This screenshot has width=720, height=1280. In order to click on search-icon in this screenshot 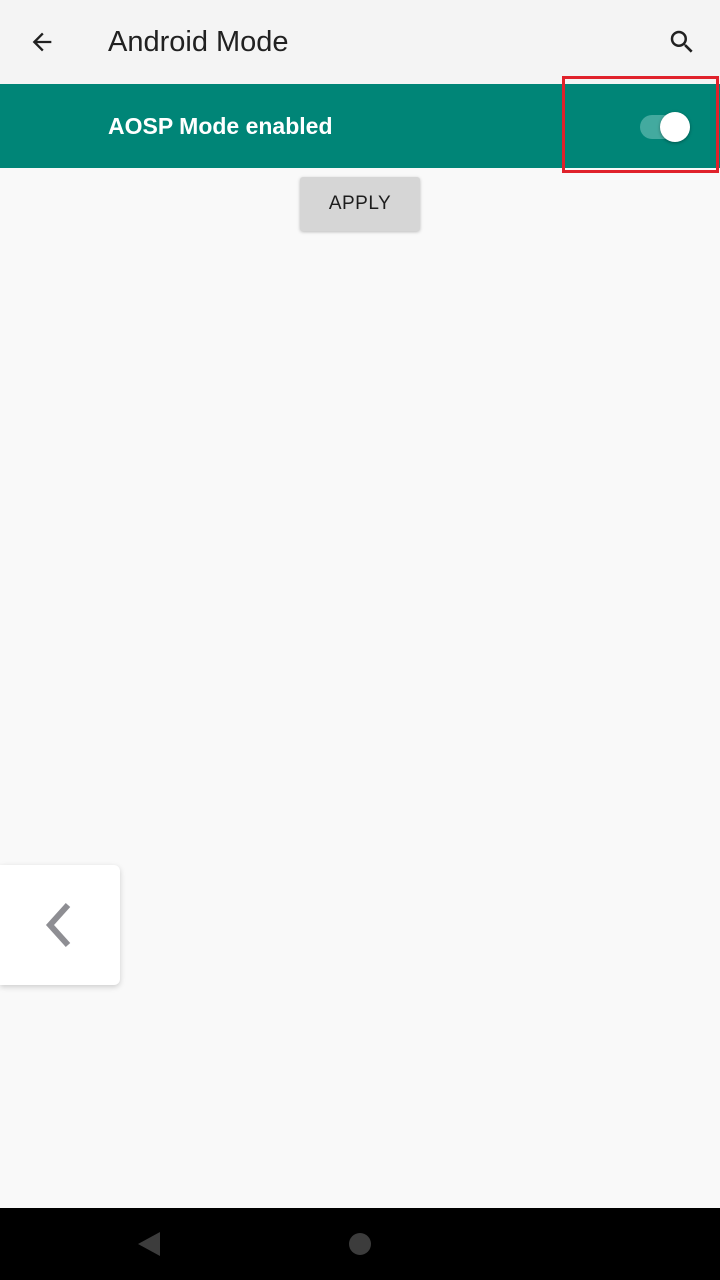, I will do `click(681, 41)`.